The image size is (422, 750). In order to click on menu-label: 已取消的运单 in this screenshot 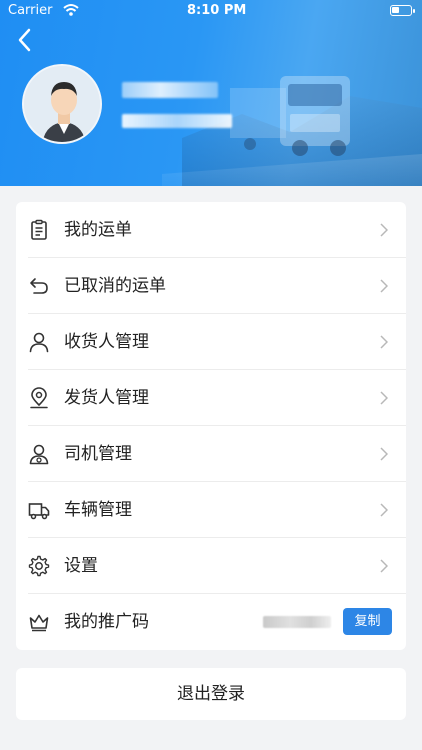, I will do `click(115, 286)`.